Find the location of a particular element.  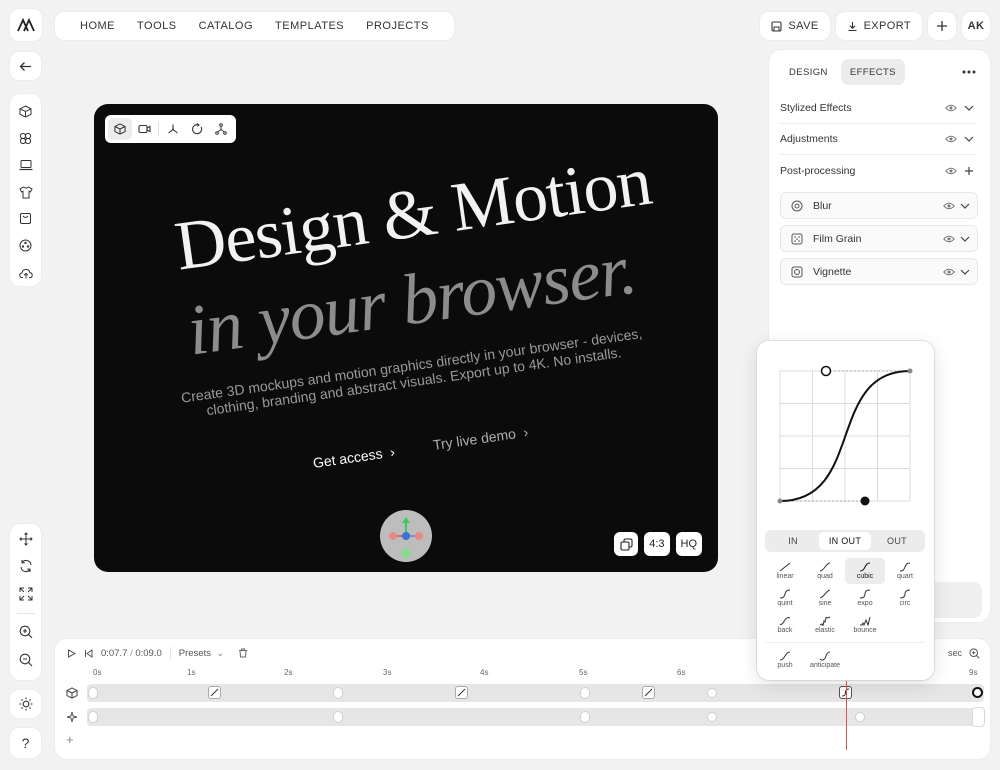

ease-mode-out: OUT is located at coordinates (897, 541).